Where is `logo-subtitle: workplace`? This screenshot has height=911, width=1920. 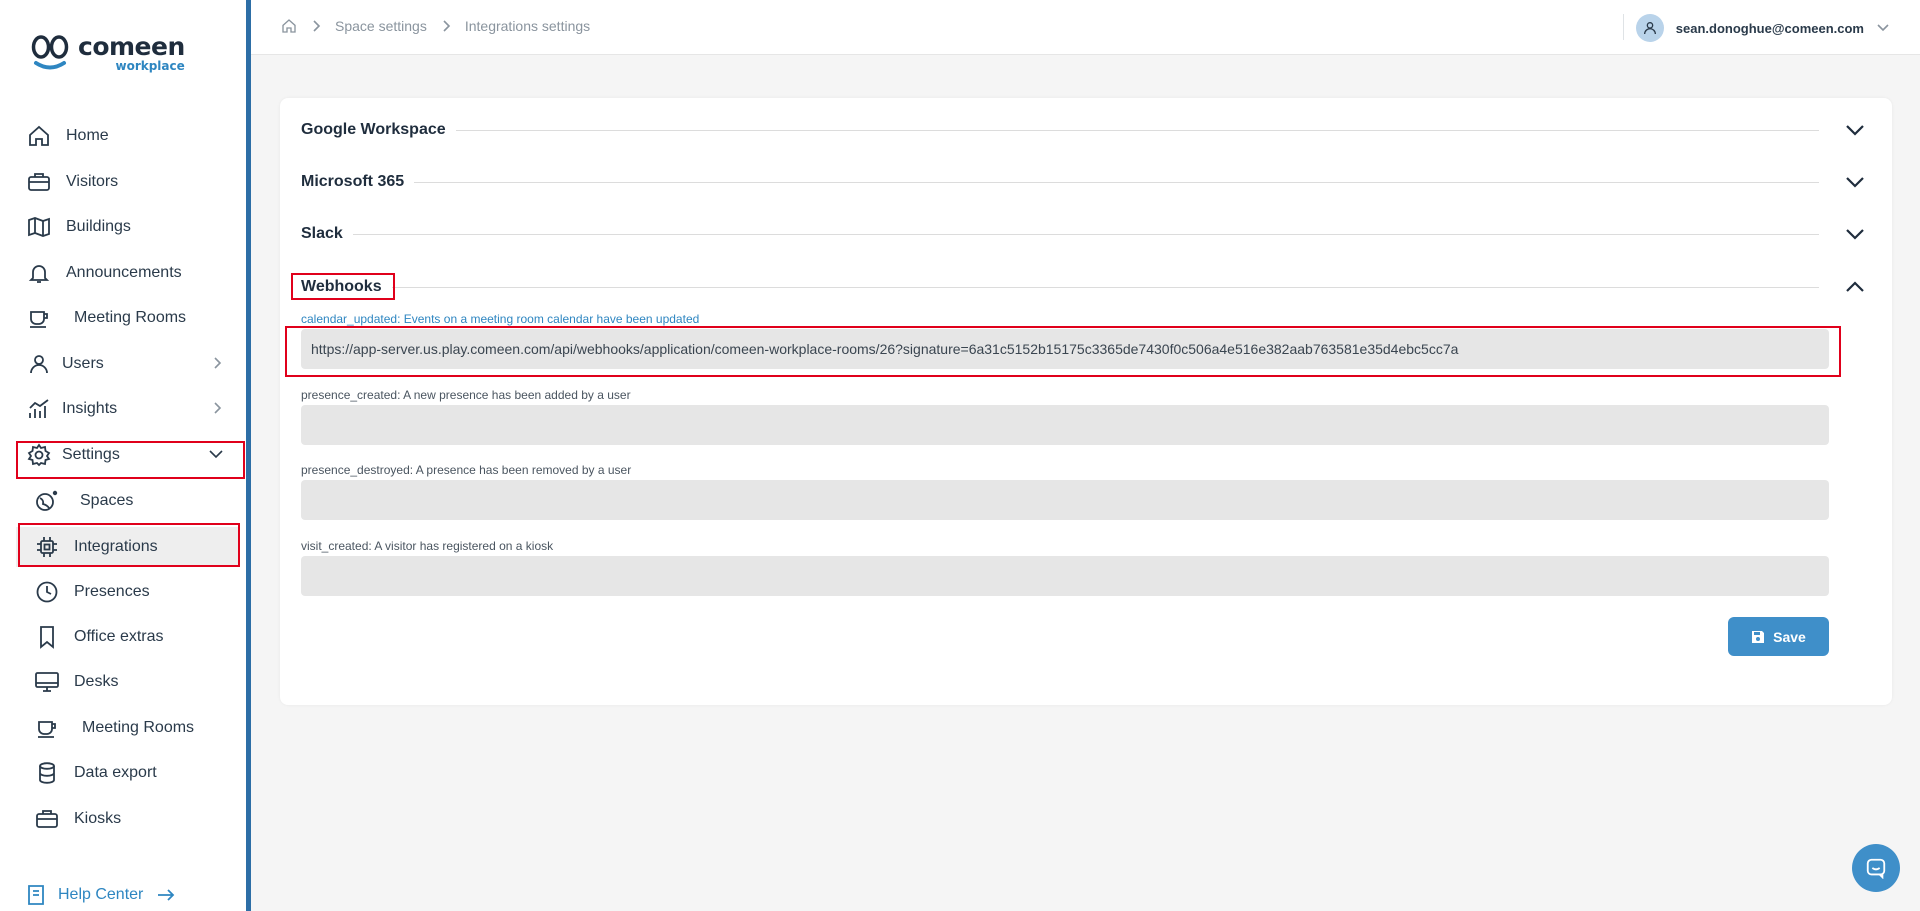
logo-subtitle: workplace is located at coordinates (150, 66).